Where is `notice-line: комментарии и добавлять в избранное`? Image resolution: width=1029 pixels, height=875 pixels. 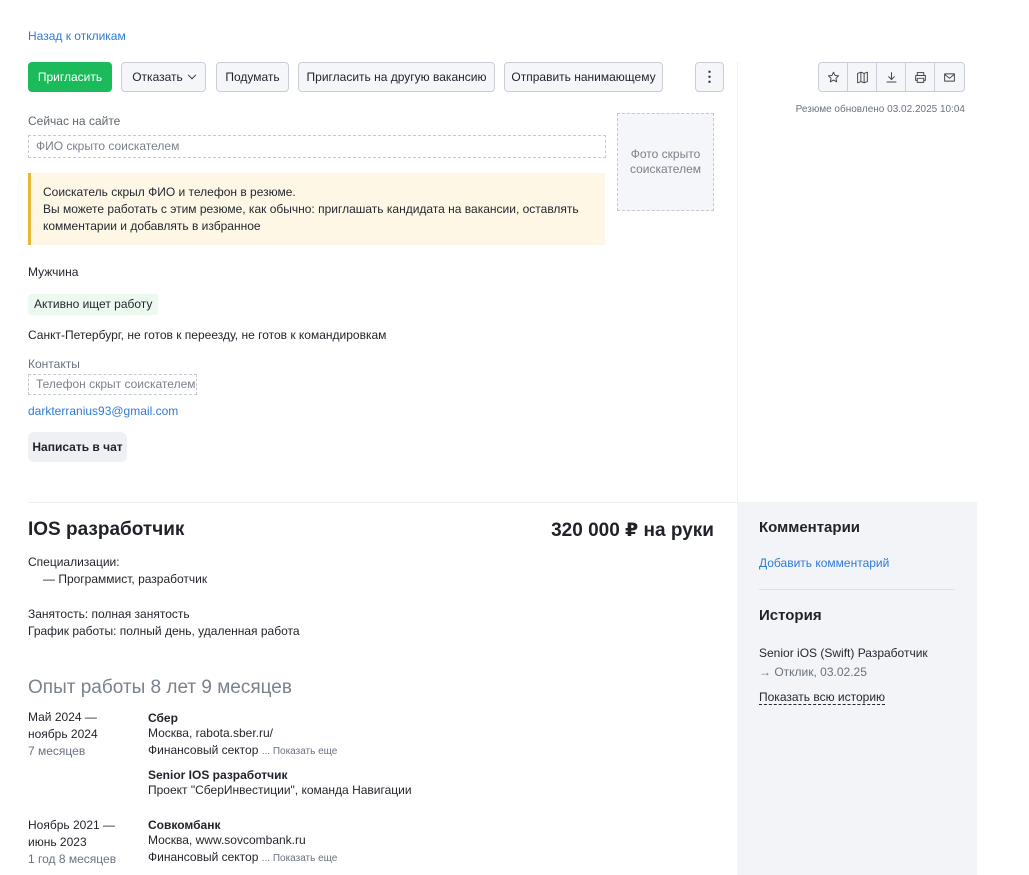
notice-line: комментарии и добавлять в избранное is located at coordinates (152, 226).